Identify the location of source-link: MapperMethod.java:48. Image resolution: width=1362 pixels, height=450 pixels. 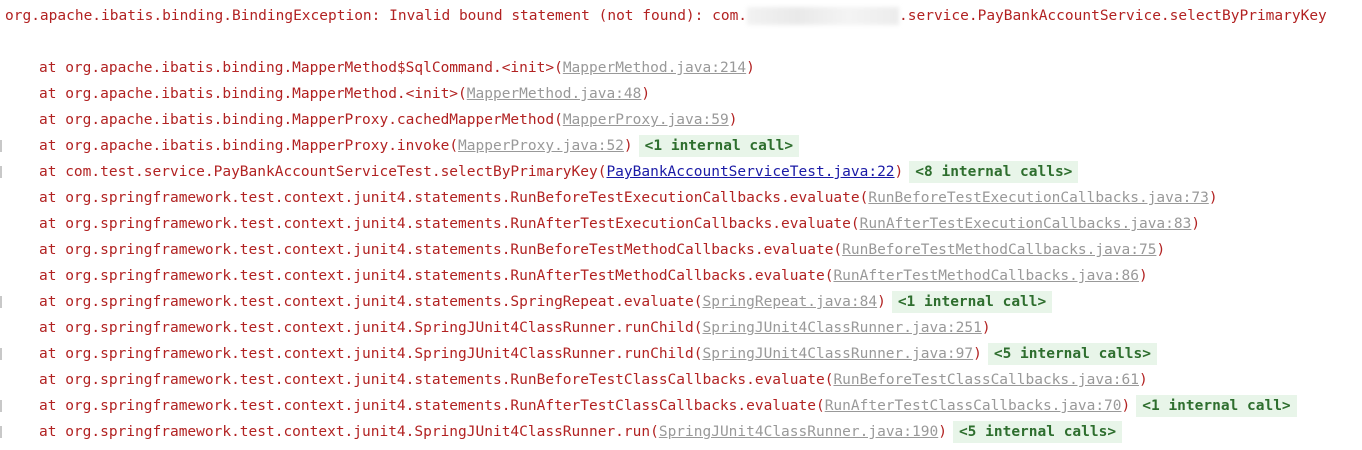
(554, 94).